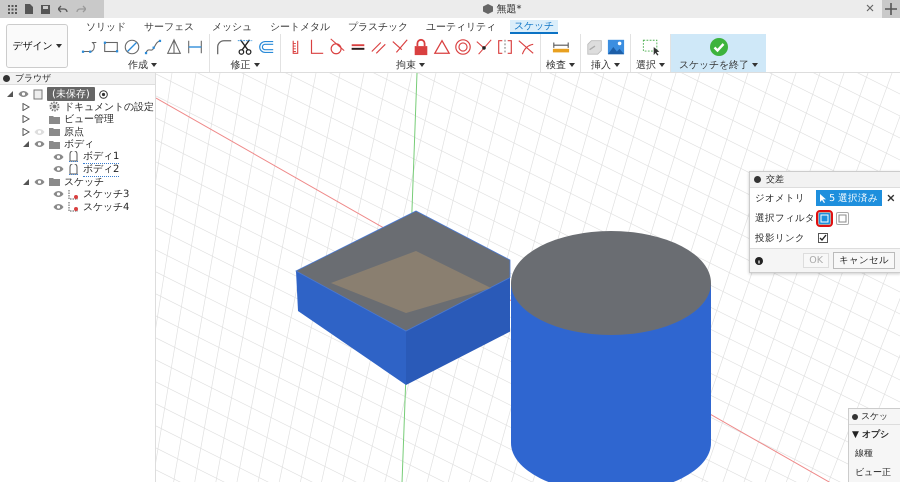 The width and height of the screenshot is (900, 482). What do you see at coordinates (224, 47) in the screenshot?
I see `fillet-icon` at bounding box center [224, 47].